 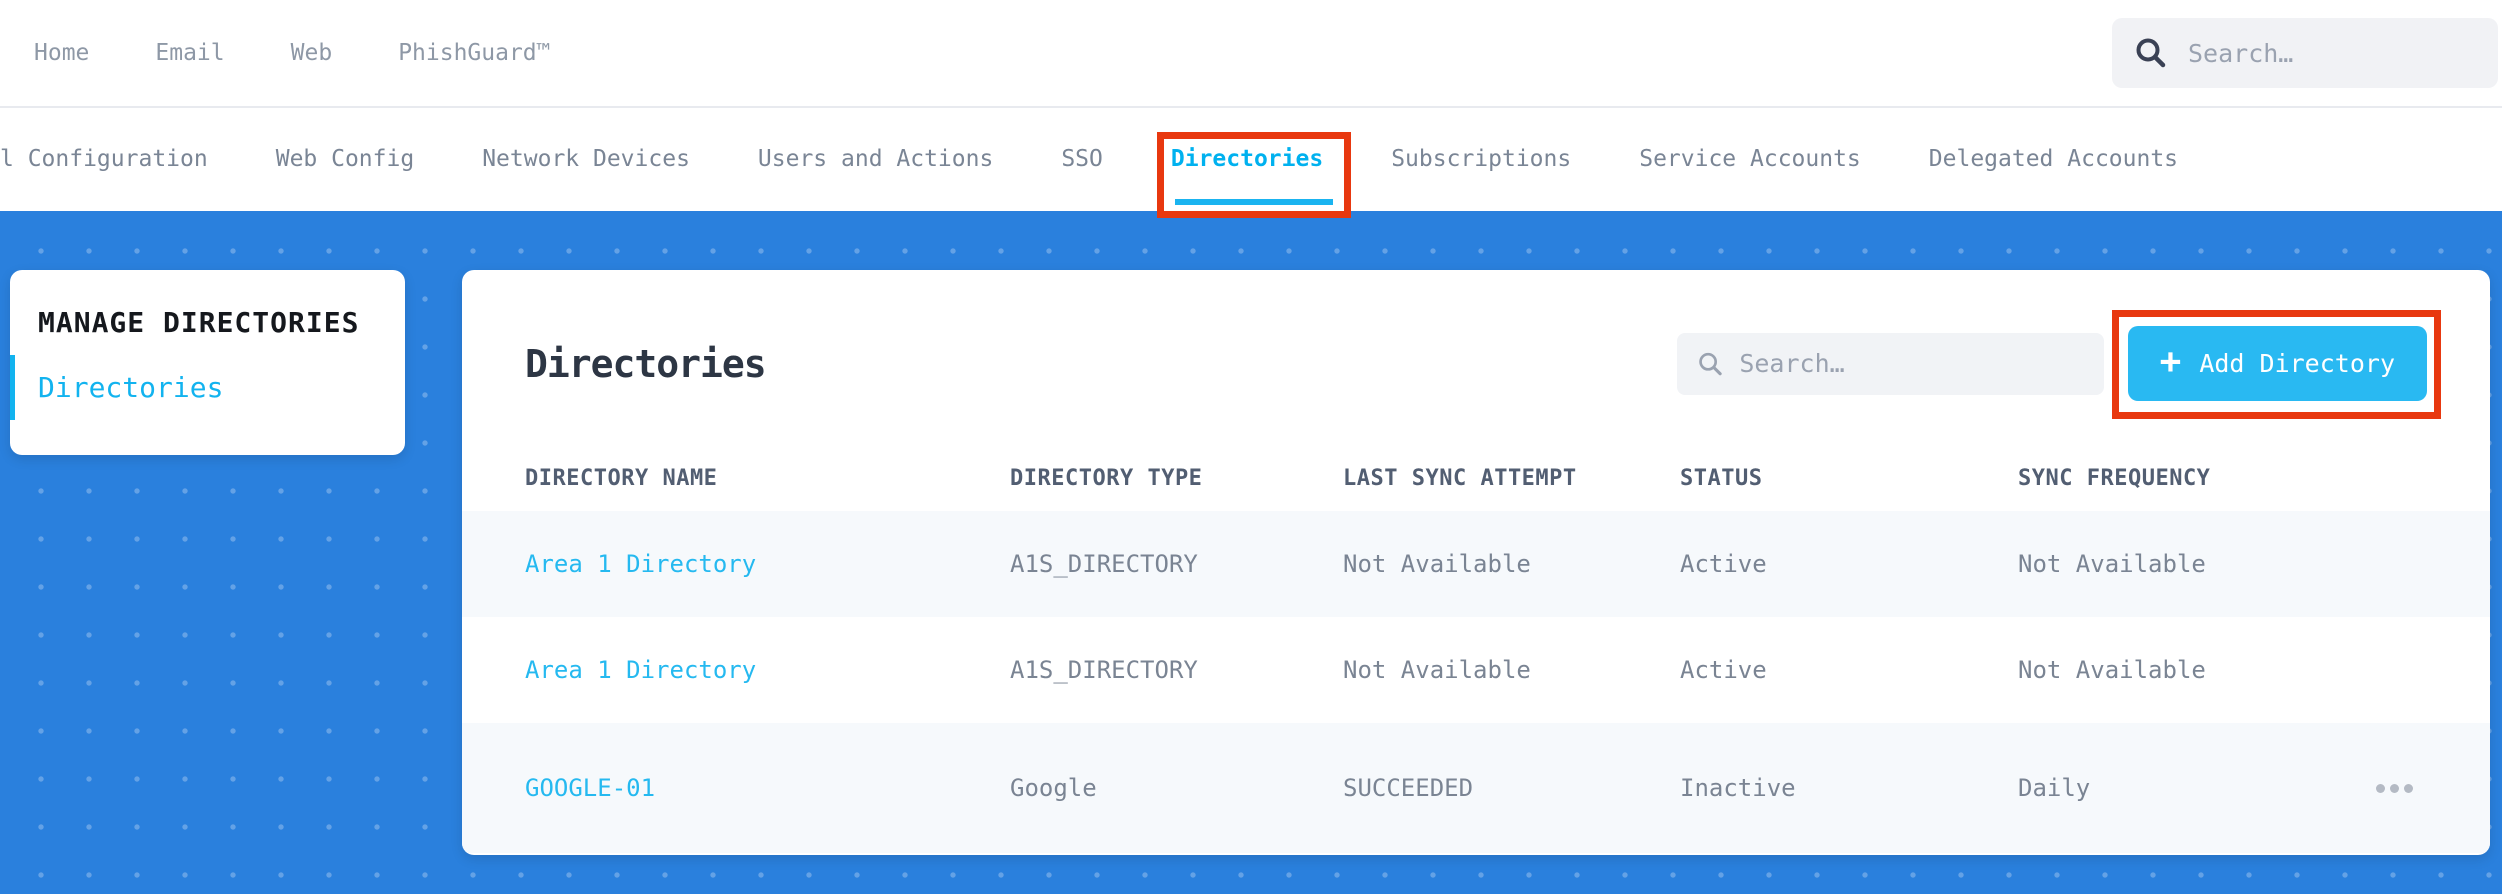 I want to click on table-search-box, so click(x=1890, y=363).